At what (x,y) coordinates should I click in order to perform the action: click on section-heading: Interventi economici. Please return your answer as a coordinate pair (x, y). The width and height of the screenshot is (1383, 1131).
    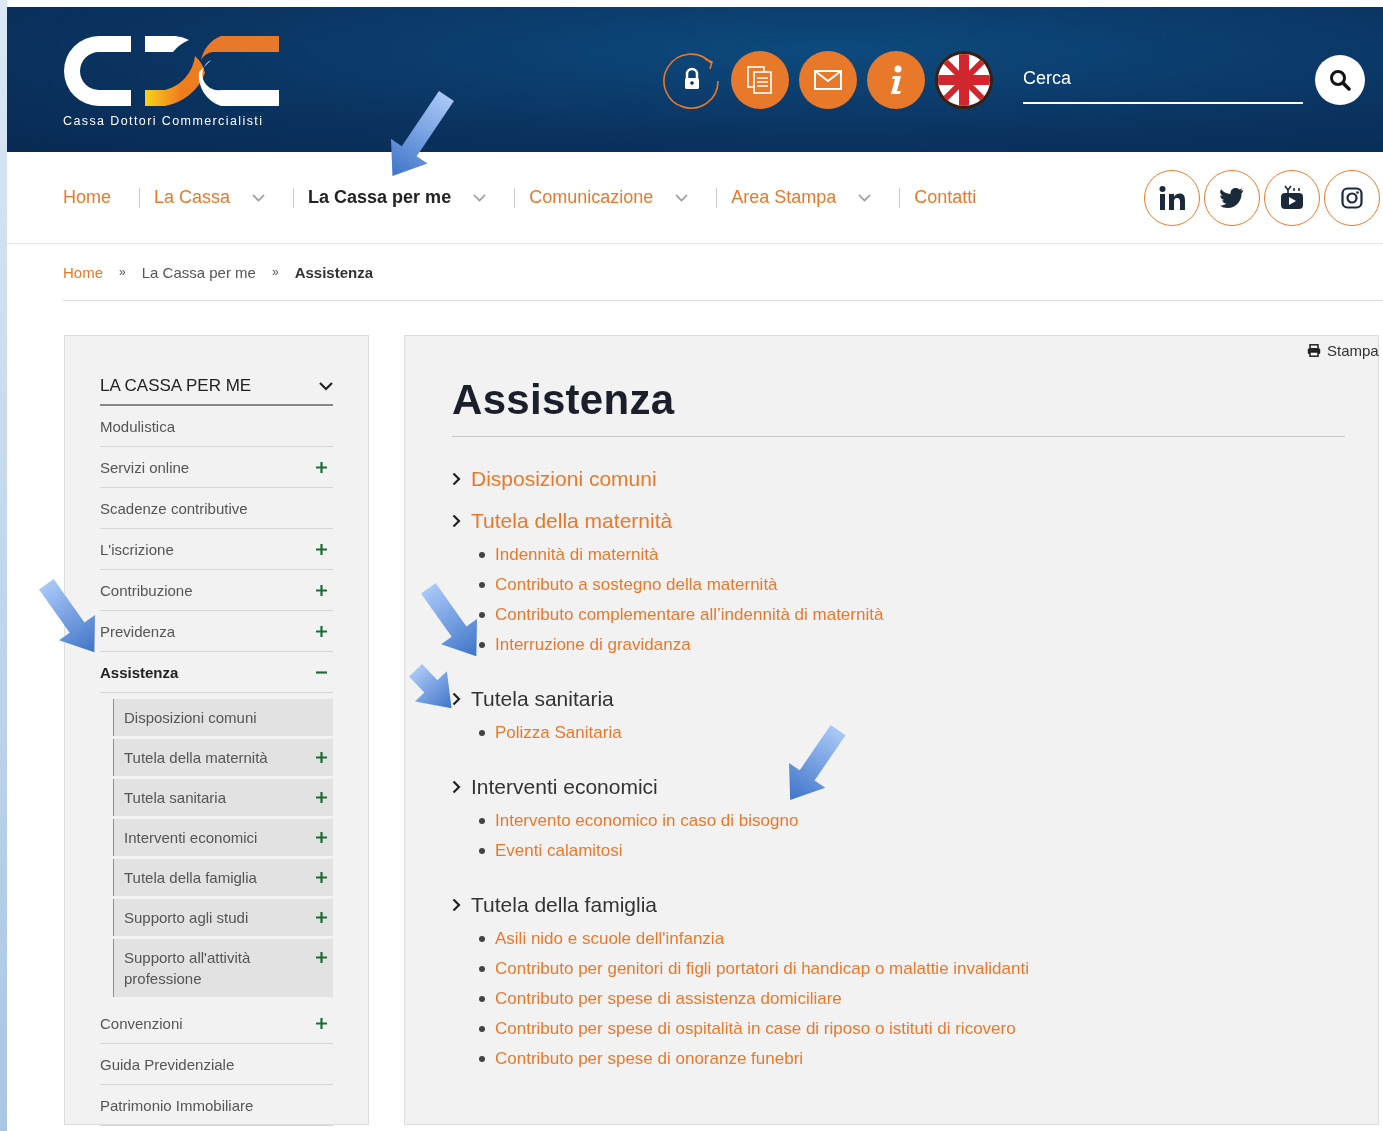
    Looking at the image, I should click on (564, 787).